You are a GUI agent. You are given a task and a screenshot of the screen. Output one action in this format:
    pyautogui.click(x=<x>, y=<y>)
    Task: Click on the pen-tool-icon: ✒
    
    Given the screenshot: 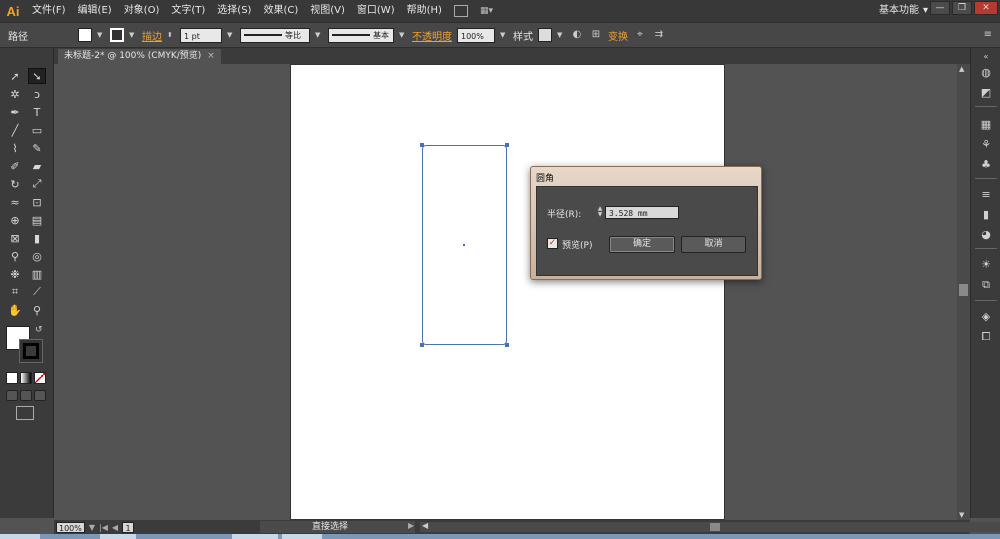 What is the action you would take?
    pyautogui.click(x=15, y=112)
    